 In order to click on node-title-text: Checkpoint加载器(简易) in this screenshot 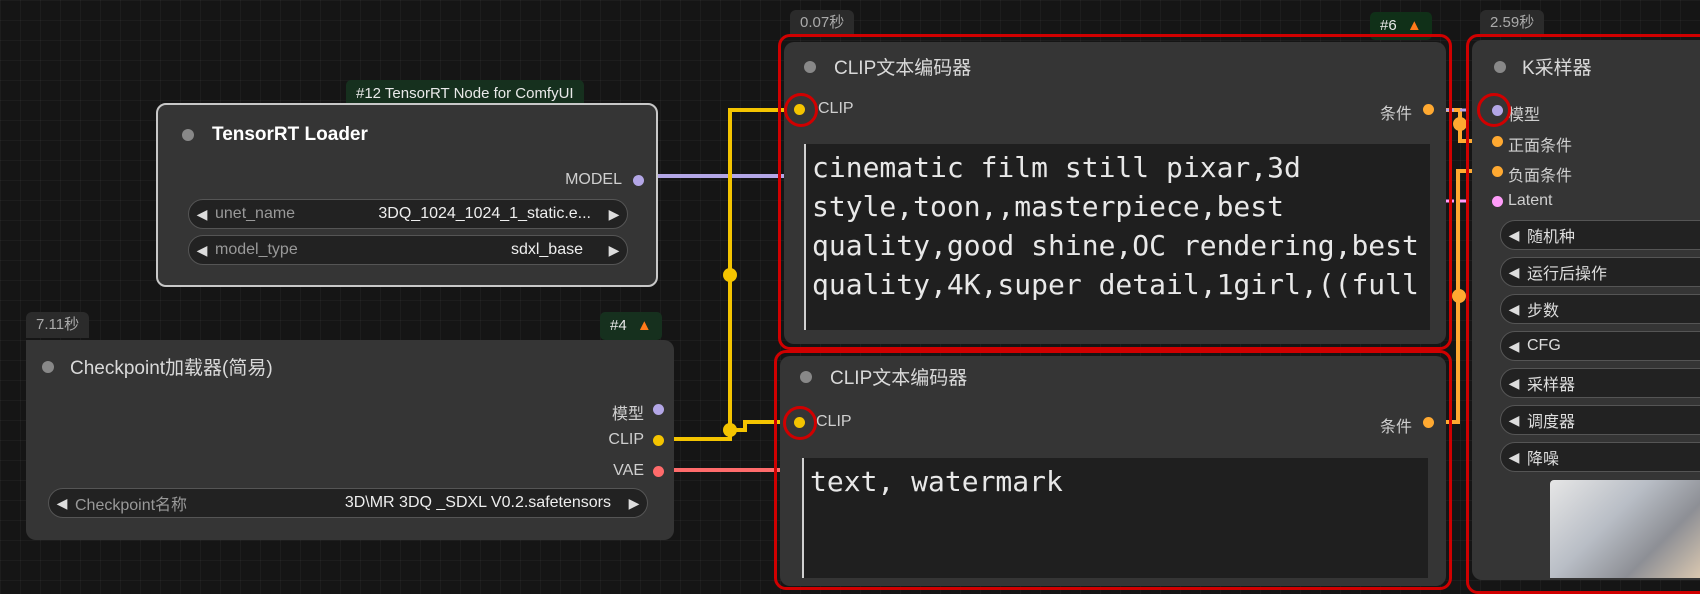, I will do `click(171, 368)`.